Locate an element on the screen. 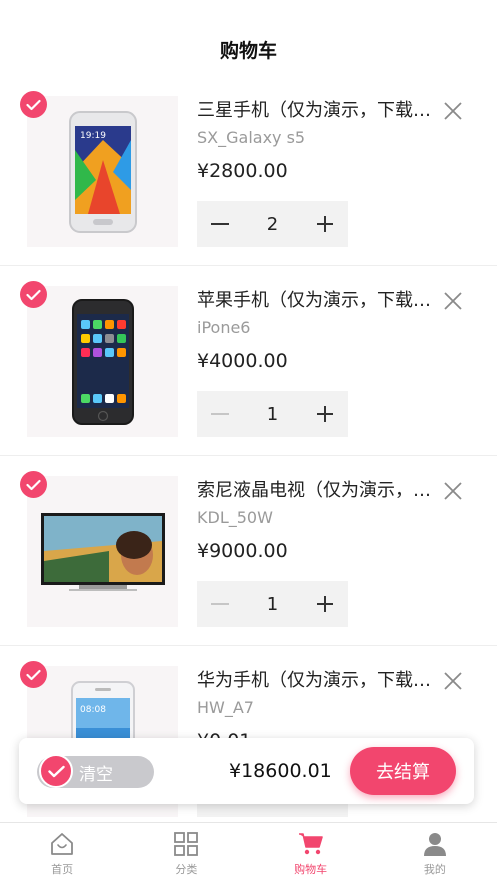 This screenshot has width=497, height=883. sony-tv-image is located at coordinates (102, 551).